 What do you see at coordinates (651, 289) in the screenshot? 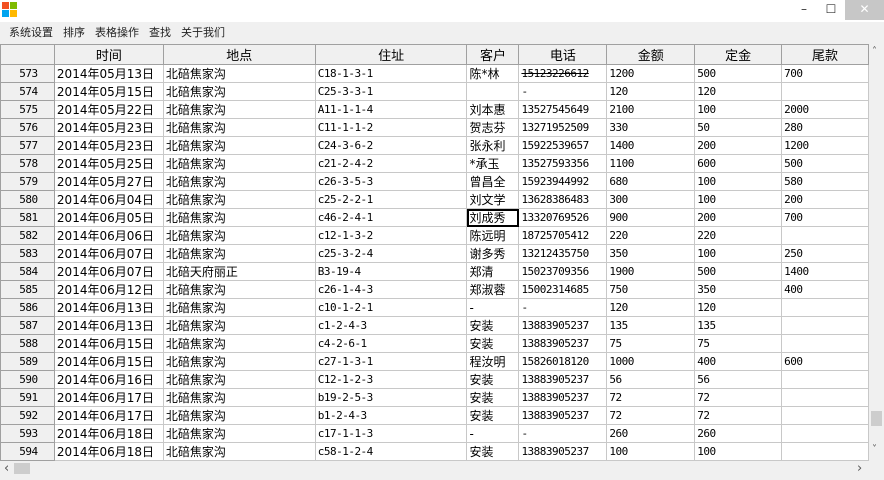
I see `cell-amount: 750` at bounding box center [651, 289].